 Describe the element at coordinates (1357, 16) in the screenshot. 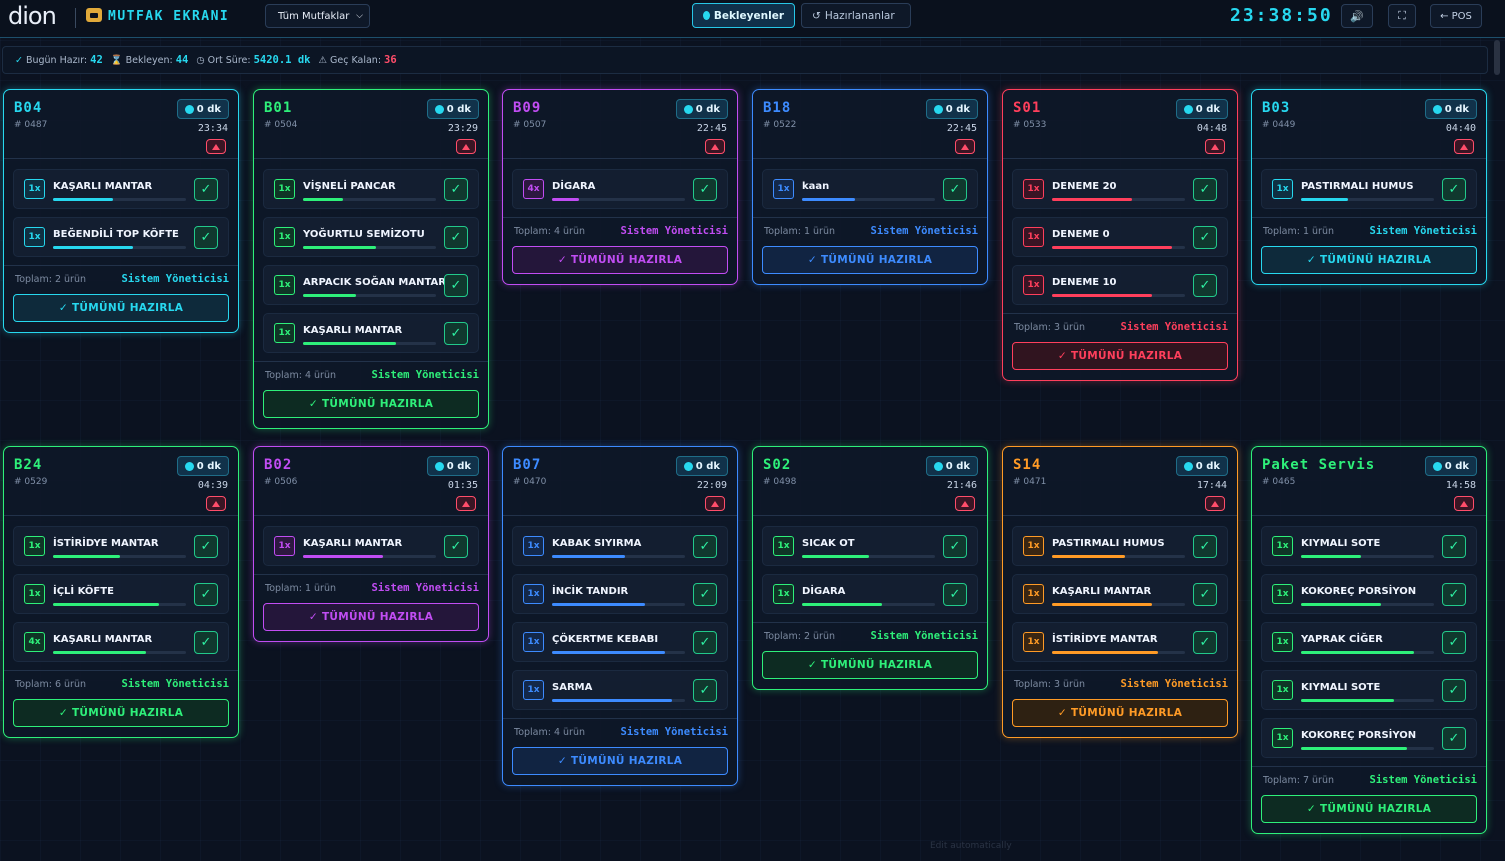

I see `sound-button: 🔊` at that location.